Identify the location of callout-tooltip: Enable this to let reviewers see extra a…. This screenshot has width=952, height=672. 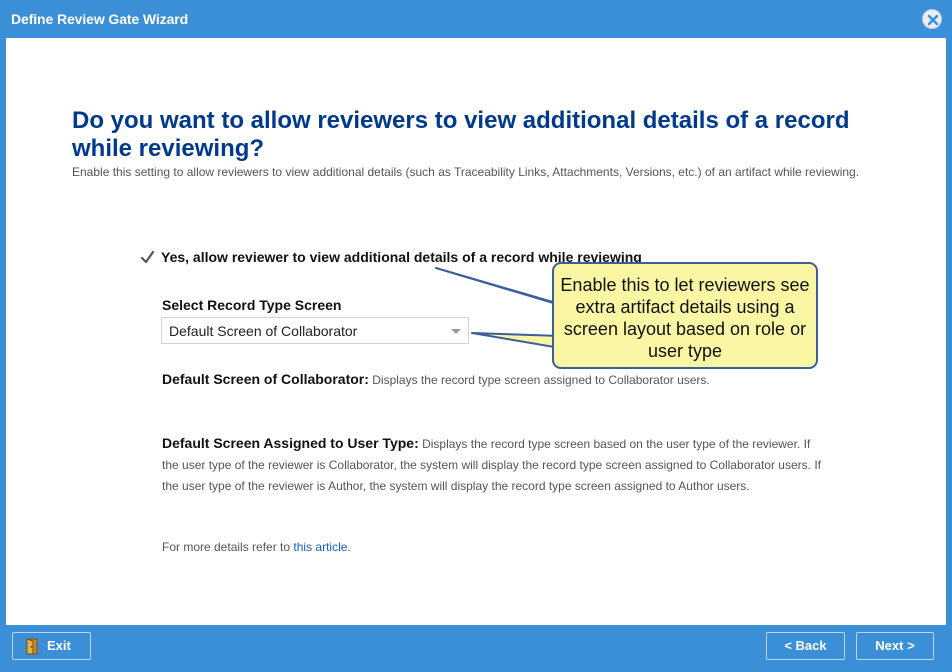
(685, 315).